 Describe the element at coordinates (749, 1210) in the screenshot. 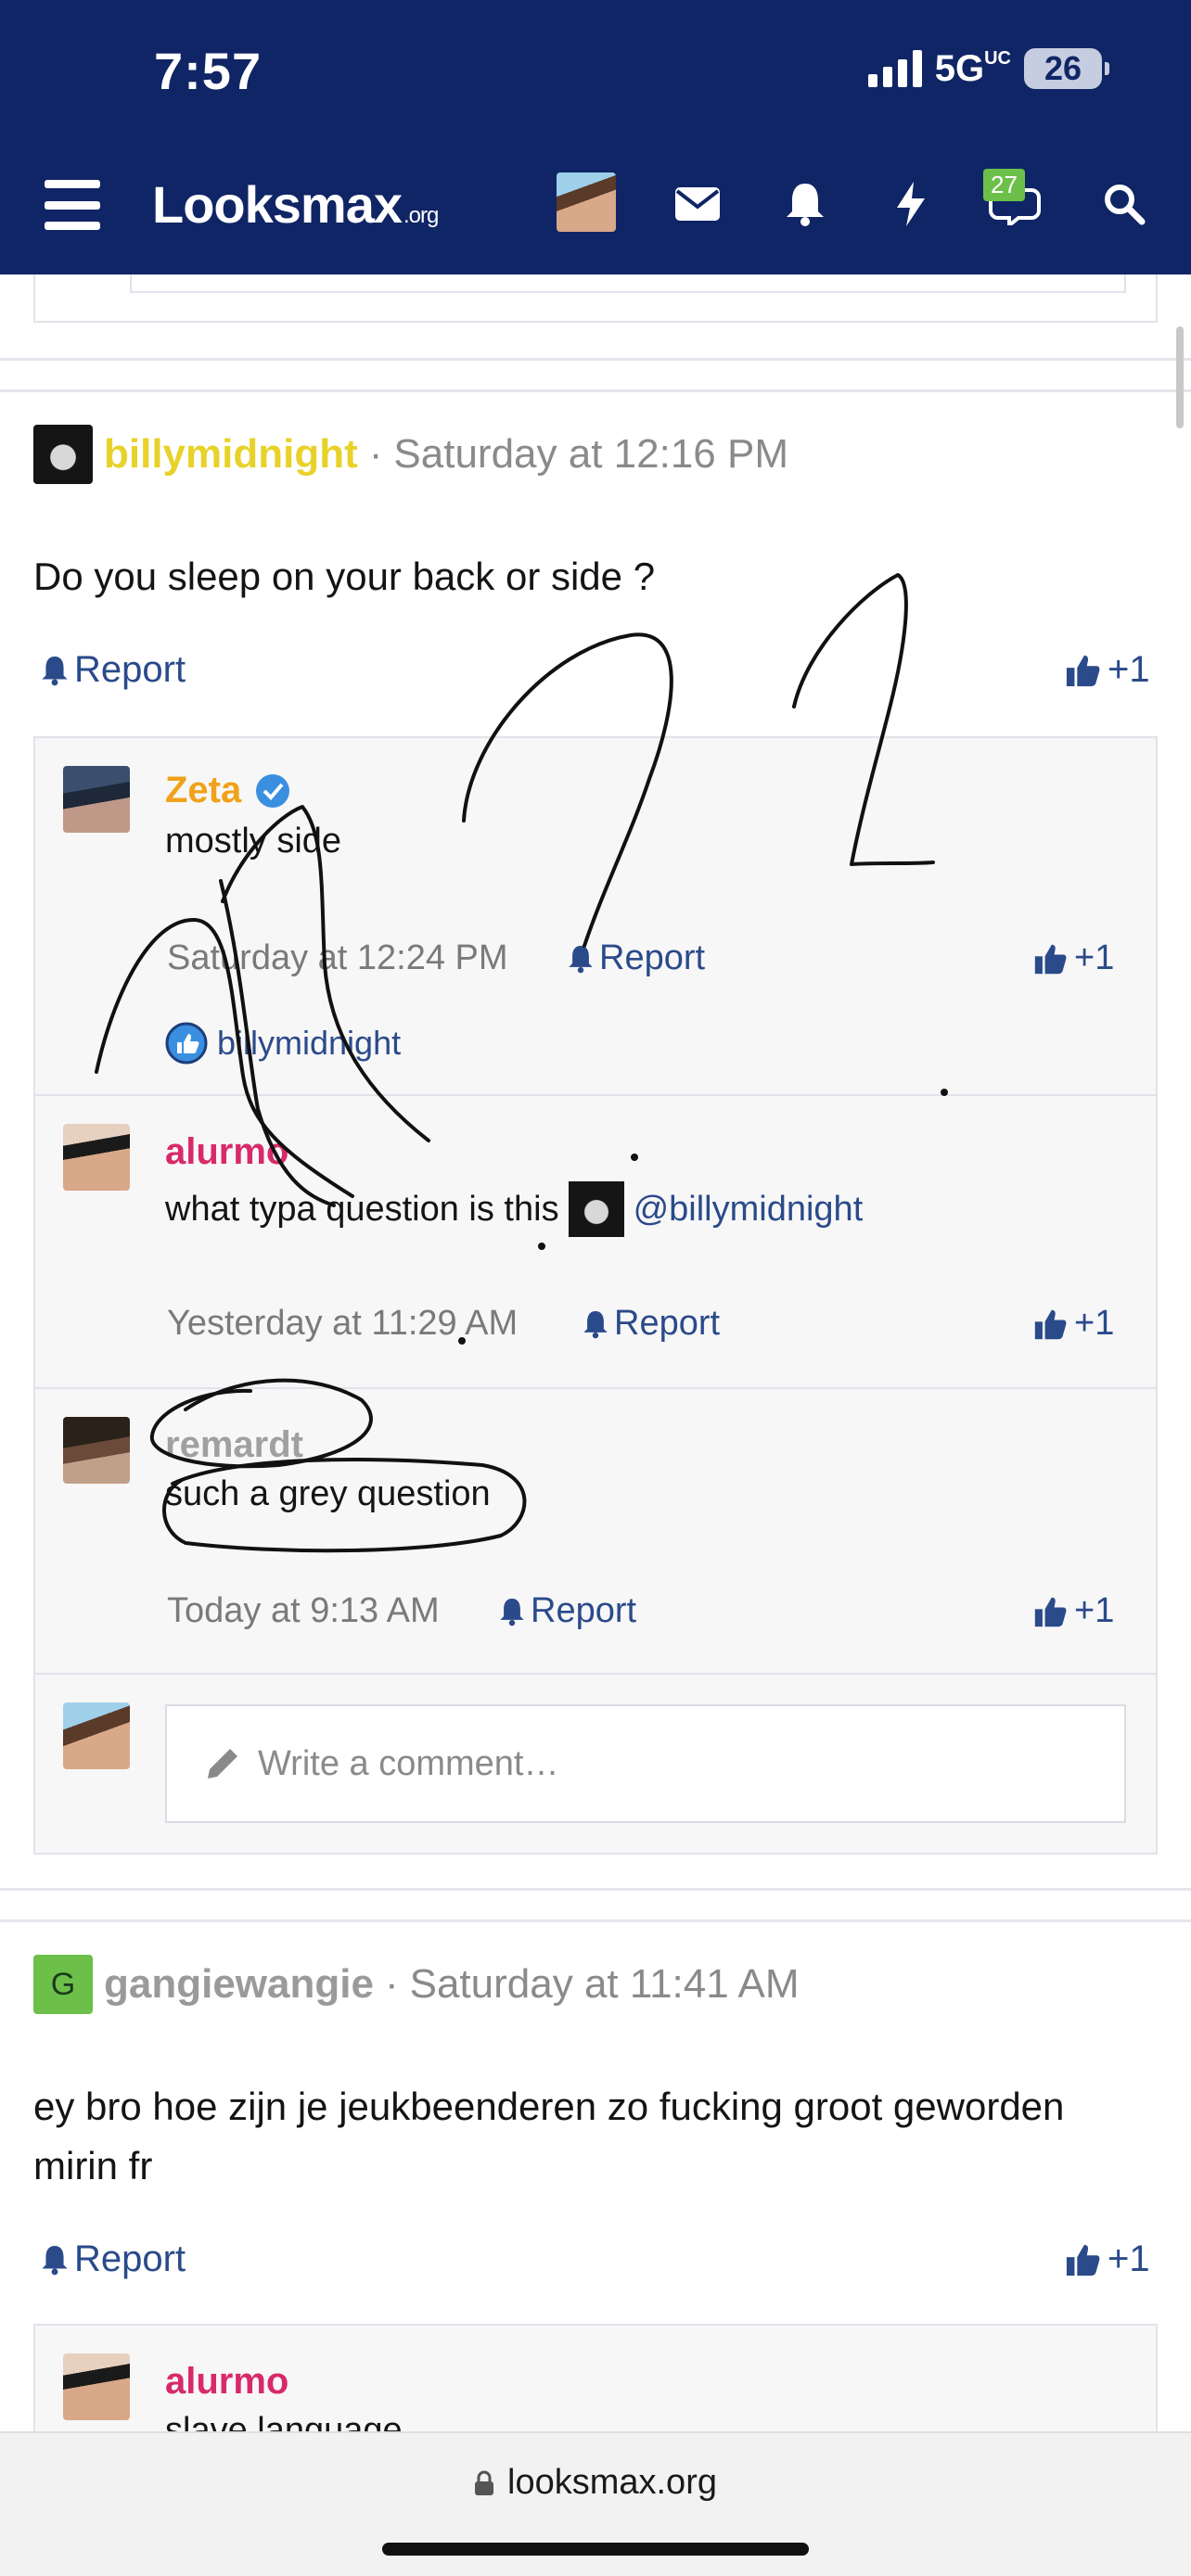

I see `mention-link: @billymidnight` at that location.